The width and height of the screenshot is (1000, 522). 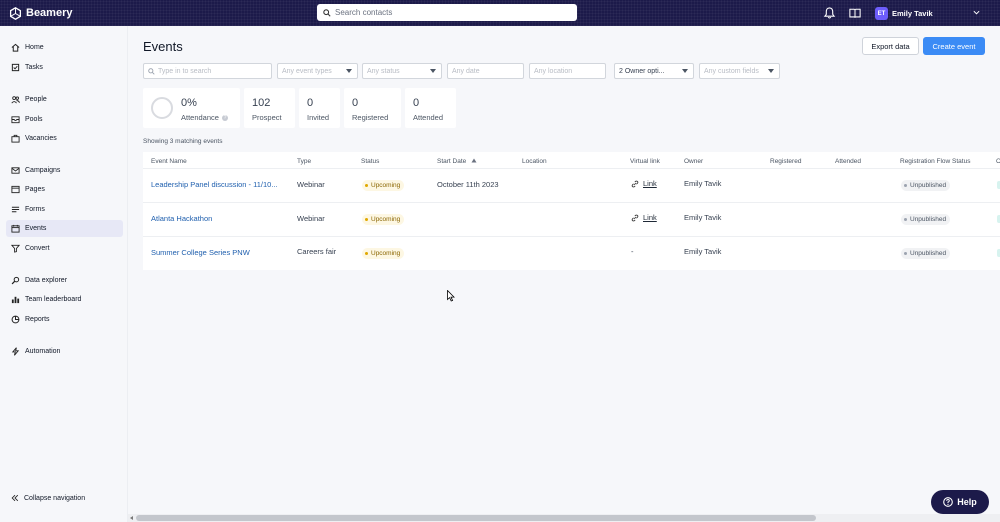 What do you see at coordinates (131, 518) in the screenshot?
I see `scroll-left-arrow-icon` at bounding box center [131, 518].